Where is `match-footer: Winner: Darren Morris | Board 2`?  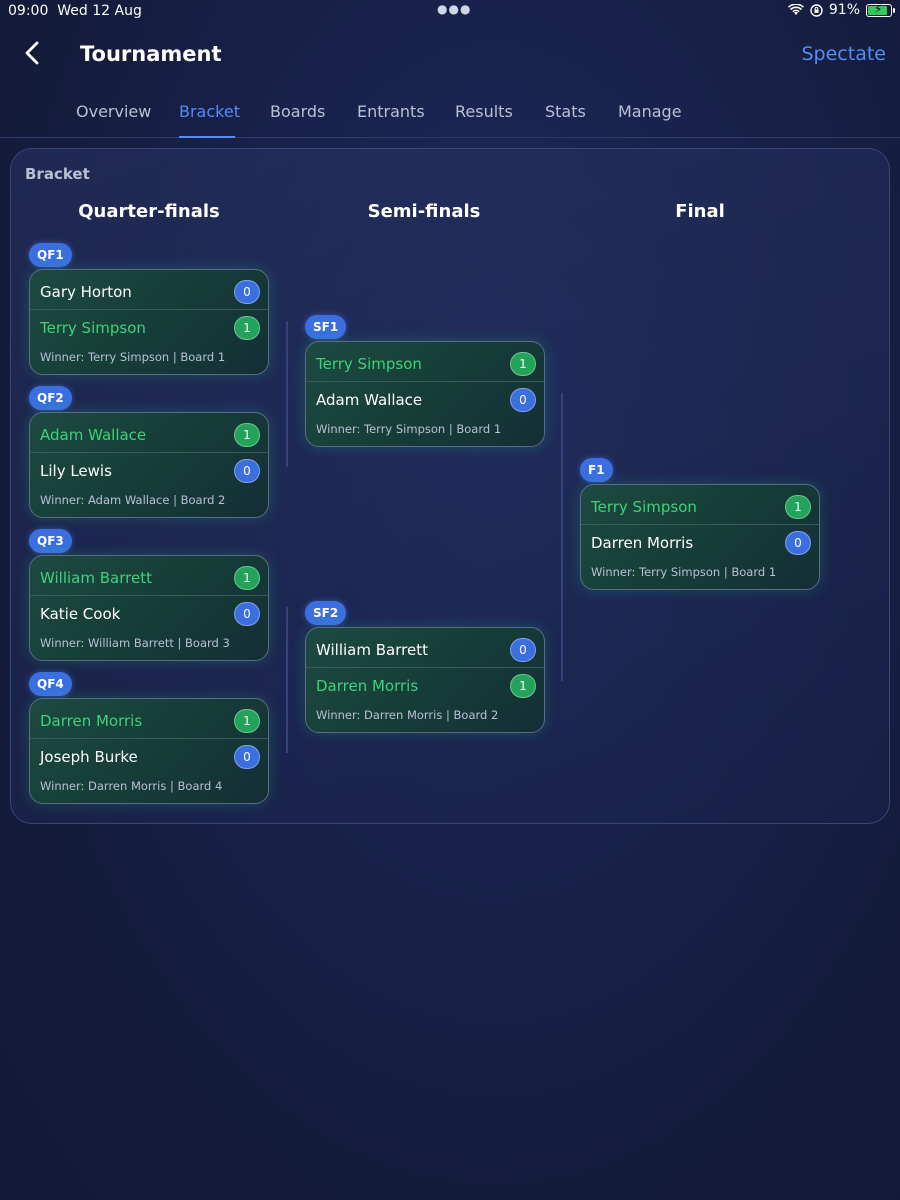
match-footer: Winner: Darren Morris | Board 2 is located at coordinates (407, 715).